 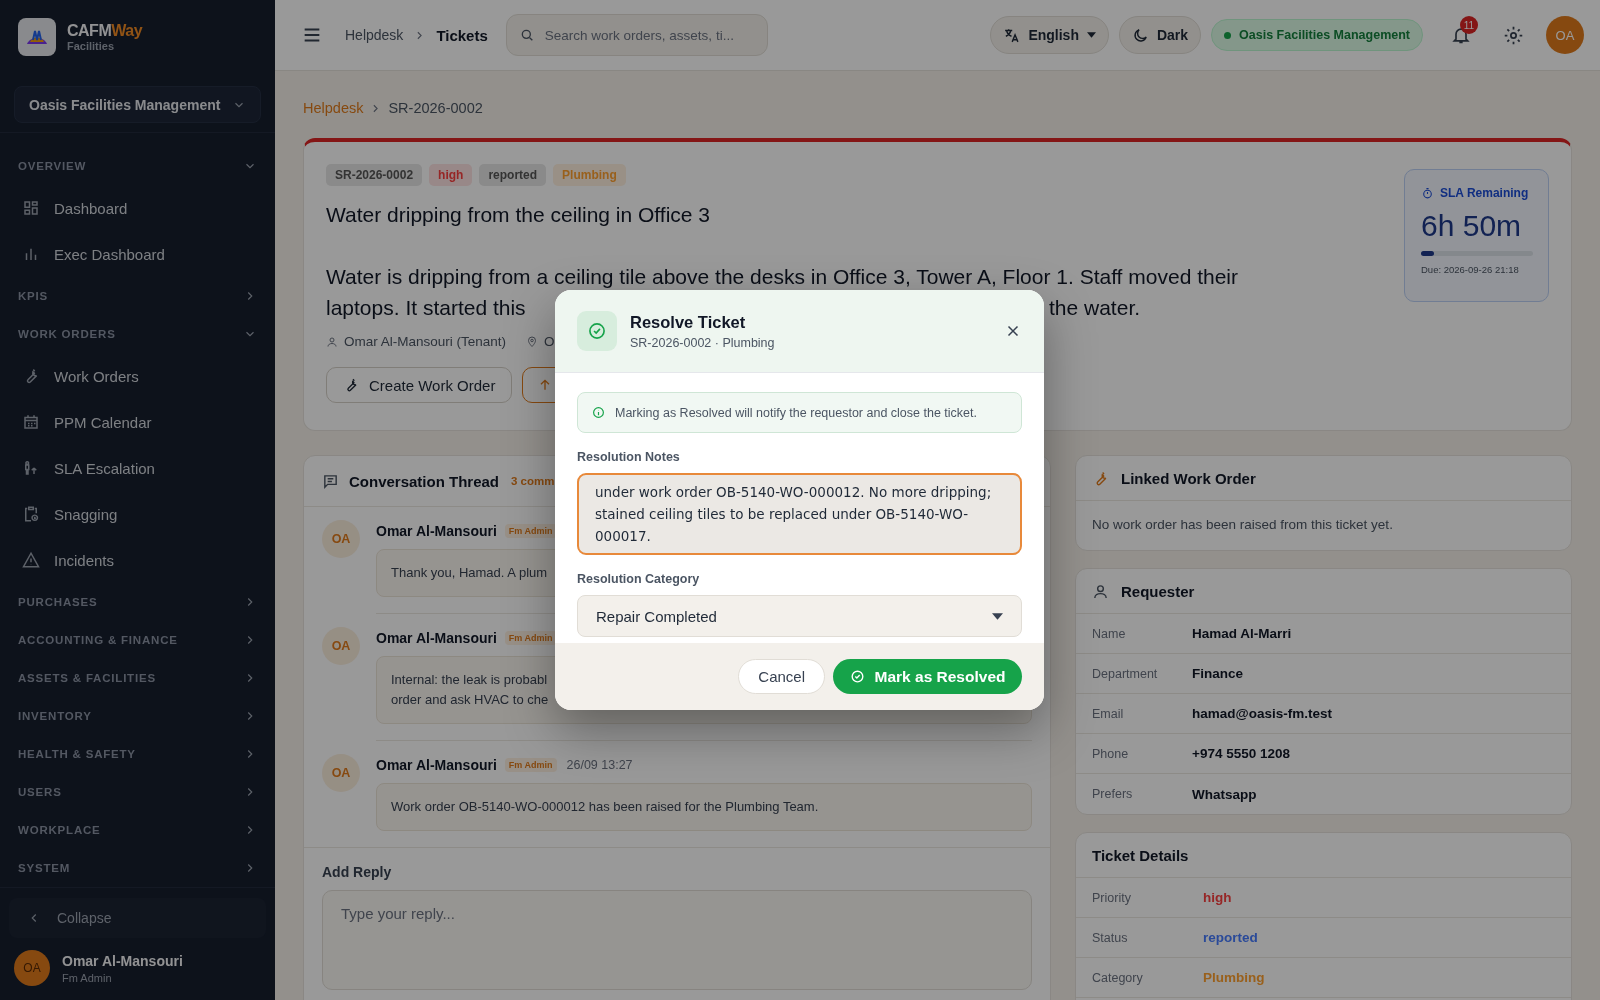 What do you see at coordinates (137, 716) in the screenshot?
I see `nav-section-header: INVENTORY` at bounding box center [137, 716].